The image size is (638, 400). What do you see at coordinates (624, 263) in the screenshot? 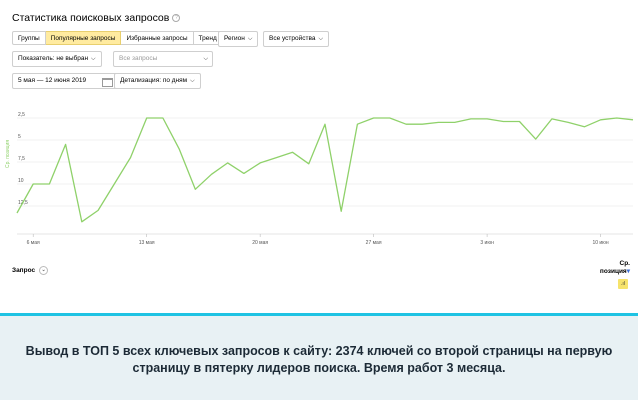
I see `position-header-line1: Ср.` at bounding box center [624, 263].